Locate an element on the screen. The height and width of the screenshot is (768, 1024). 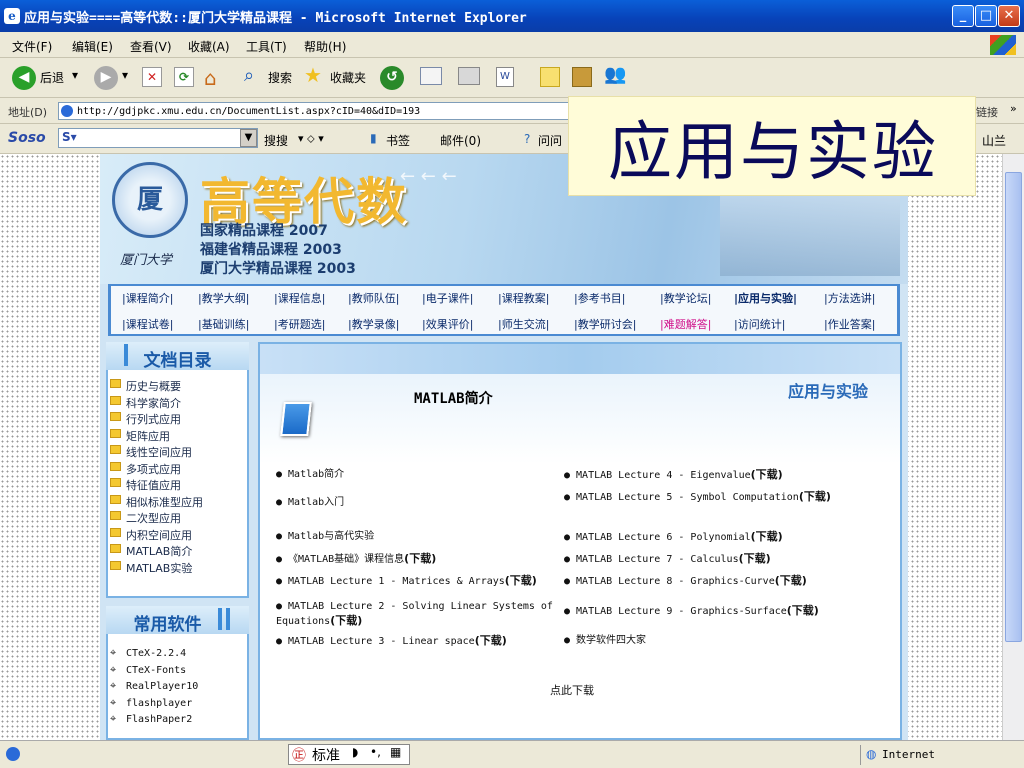
nav-item-17: |教学研讨会| is located at coordinates (605, 324).